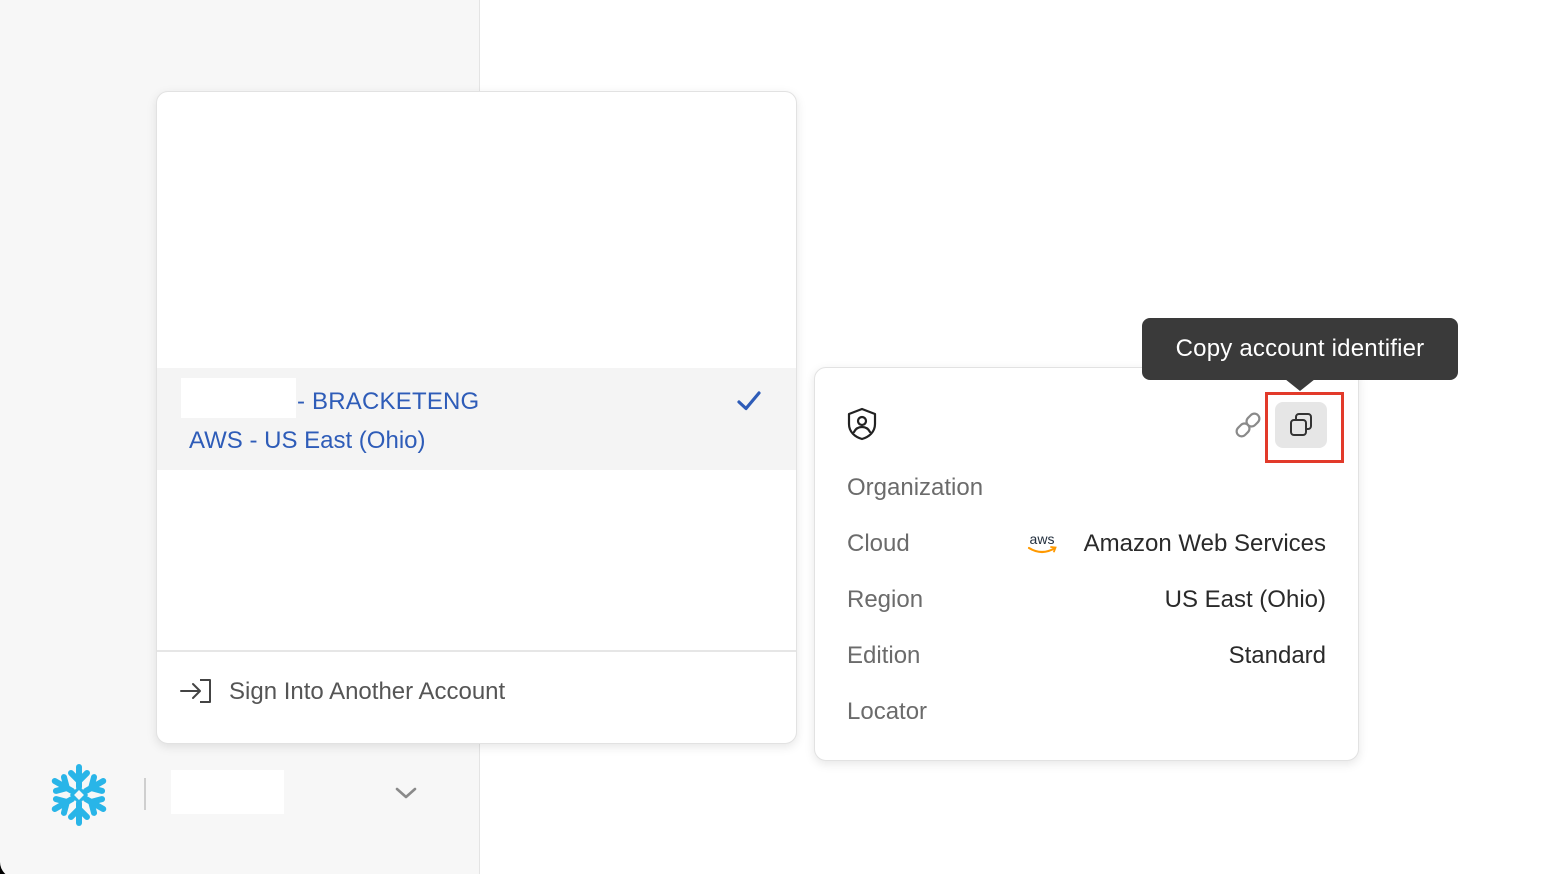 This screenshot has height=874, width=1560. What do you see at coordinates (195, 691) in the screenshot?
I see `sign-in-icon` at bounding box center [195, 691].